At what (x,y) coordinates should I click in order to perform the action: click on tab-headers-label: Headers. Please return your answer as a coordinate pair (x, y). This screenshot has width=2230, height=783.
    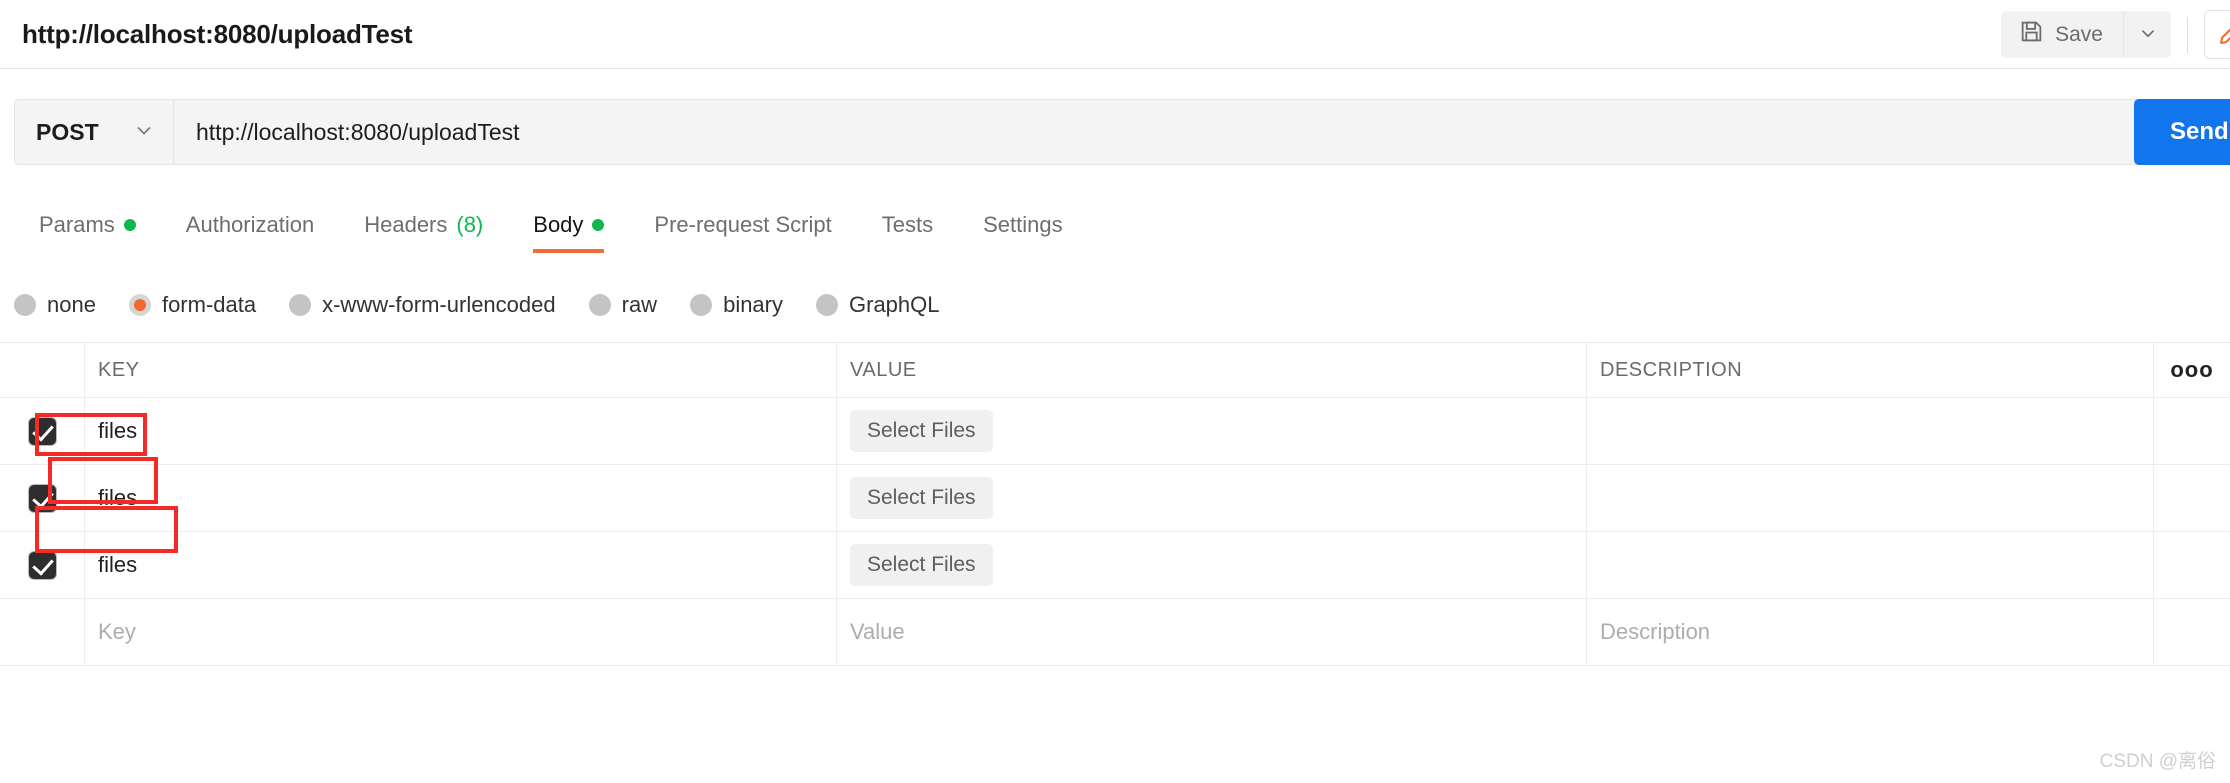
    Looking at the image, I should click on (406, 224).